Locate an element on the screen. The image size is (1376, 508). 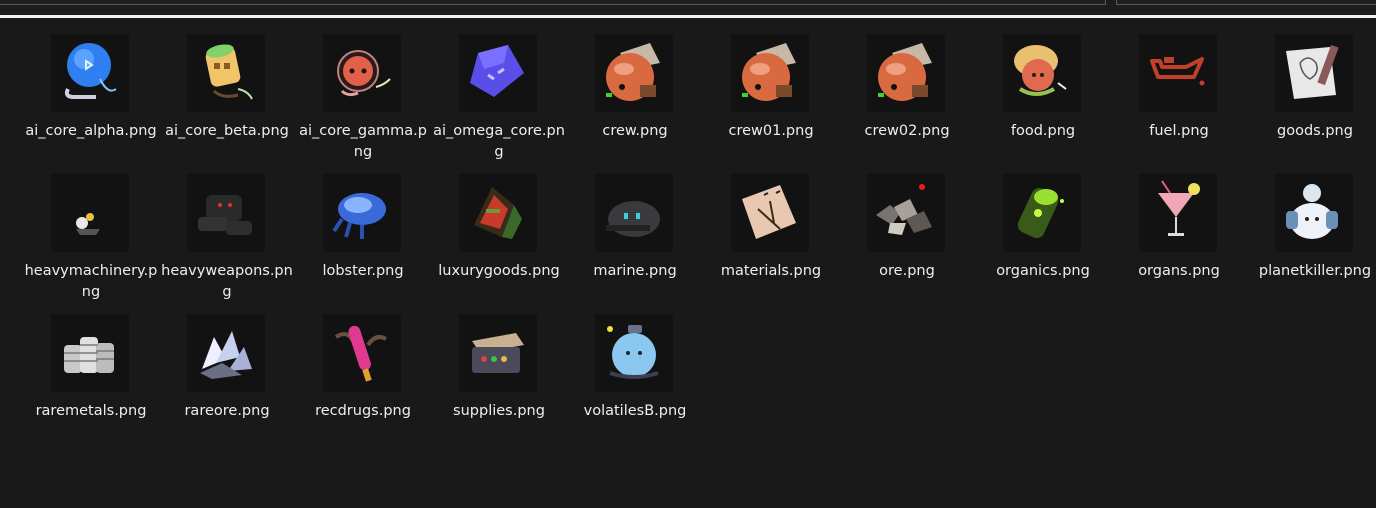
oil-can-icon is located at coordinates (1177, 71).